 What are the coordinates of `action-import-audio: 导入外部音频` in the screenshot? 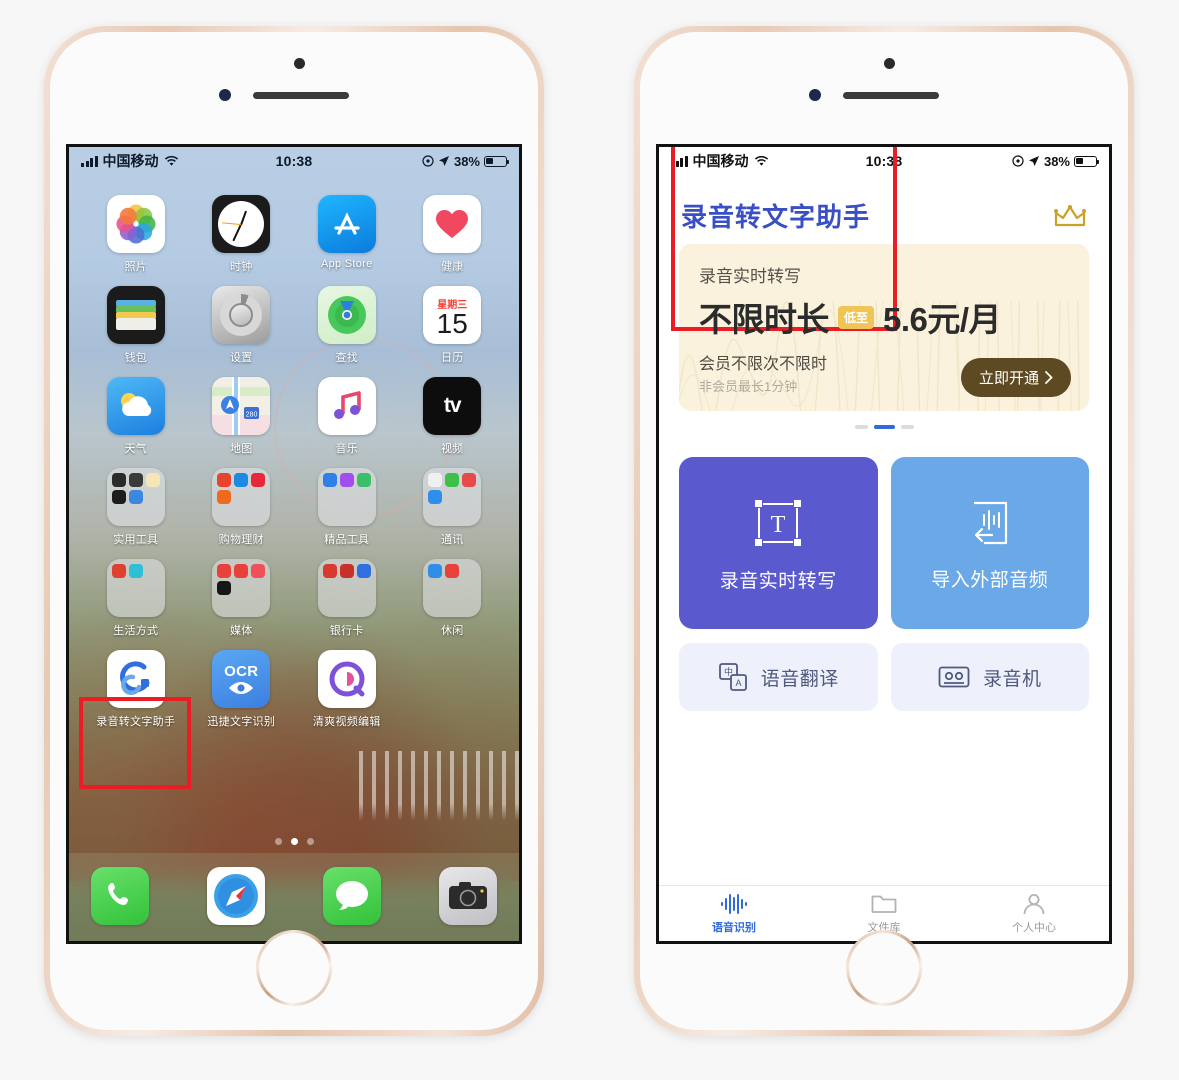 It's located at (989, 543).